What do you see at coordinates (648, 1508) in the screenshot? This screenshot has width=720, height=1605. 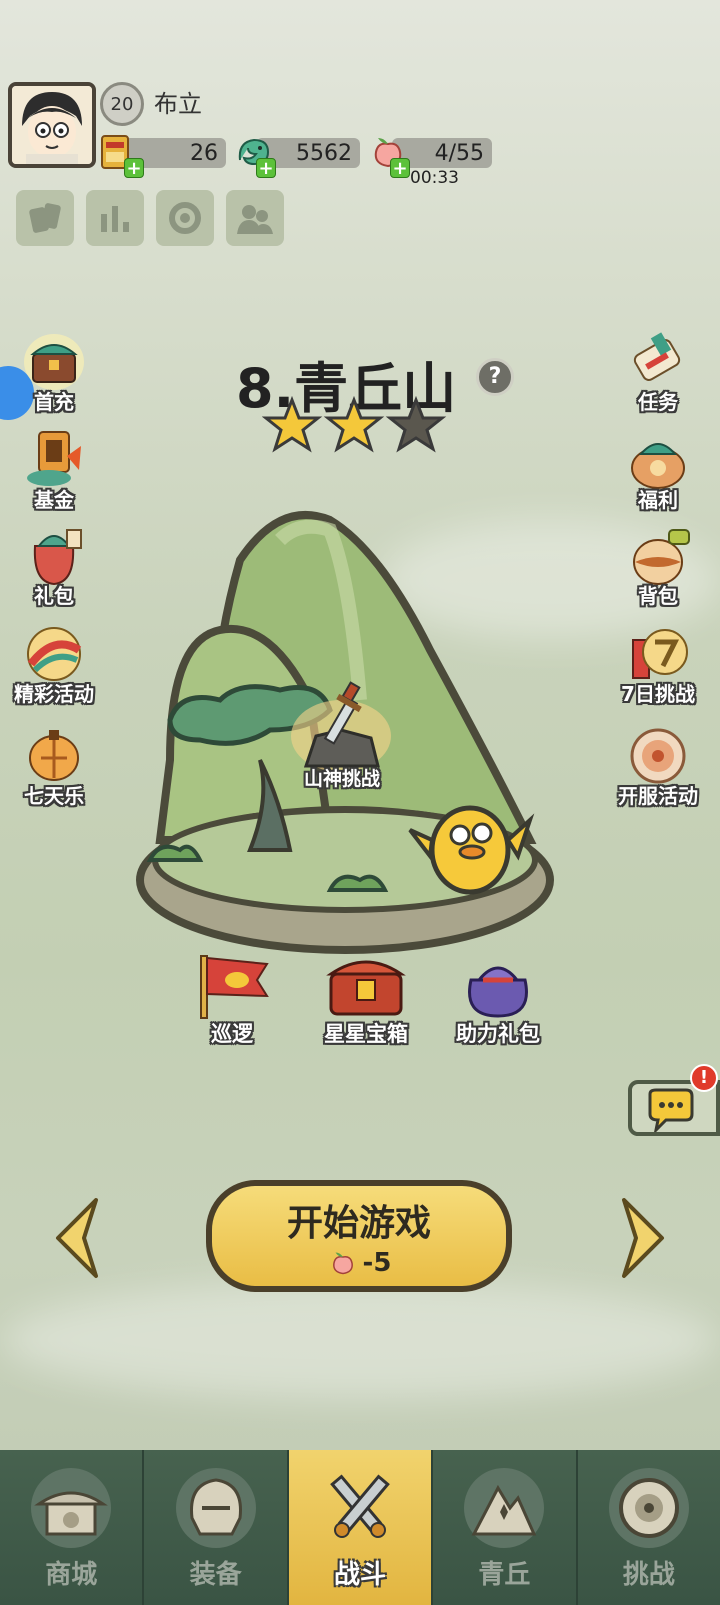 I see `taiji-orb-icon` at bounding box center [648, 1508].